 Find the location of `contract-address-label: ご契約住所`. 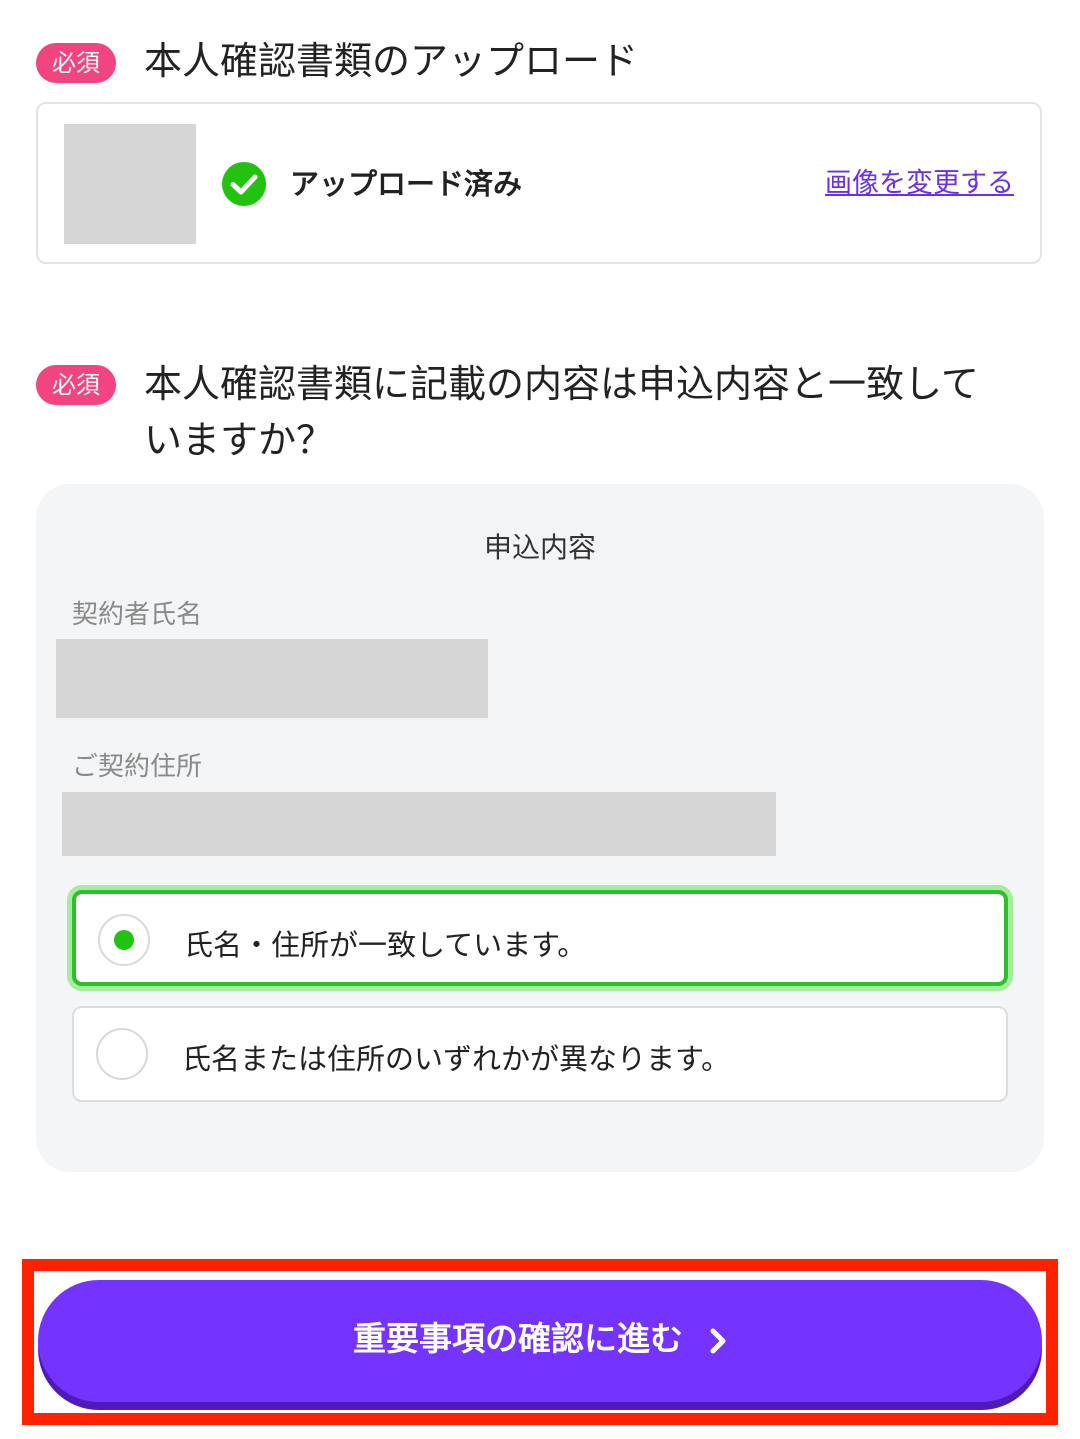

contract-address-label: ご契約住所 is located at coordinates (137, 767).